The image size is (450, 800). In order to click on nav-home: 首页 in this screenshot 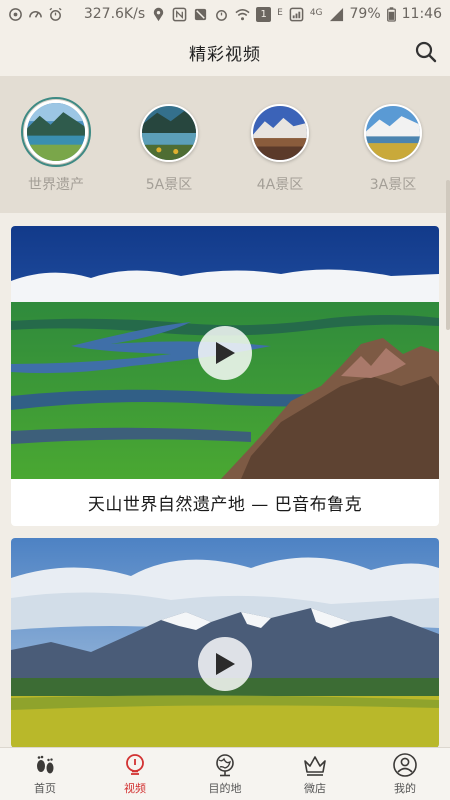, I will do `click(45, 774)`.